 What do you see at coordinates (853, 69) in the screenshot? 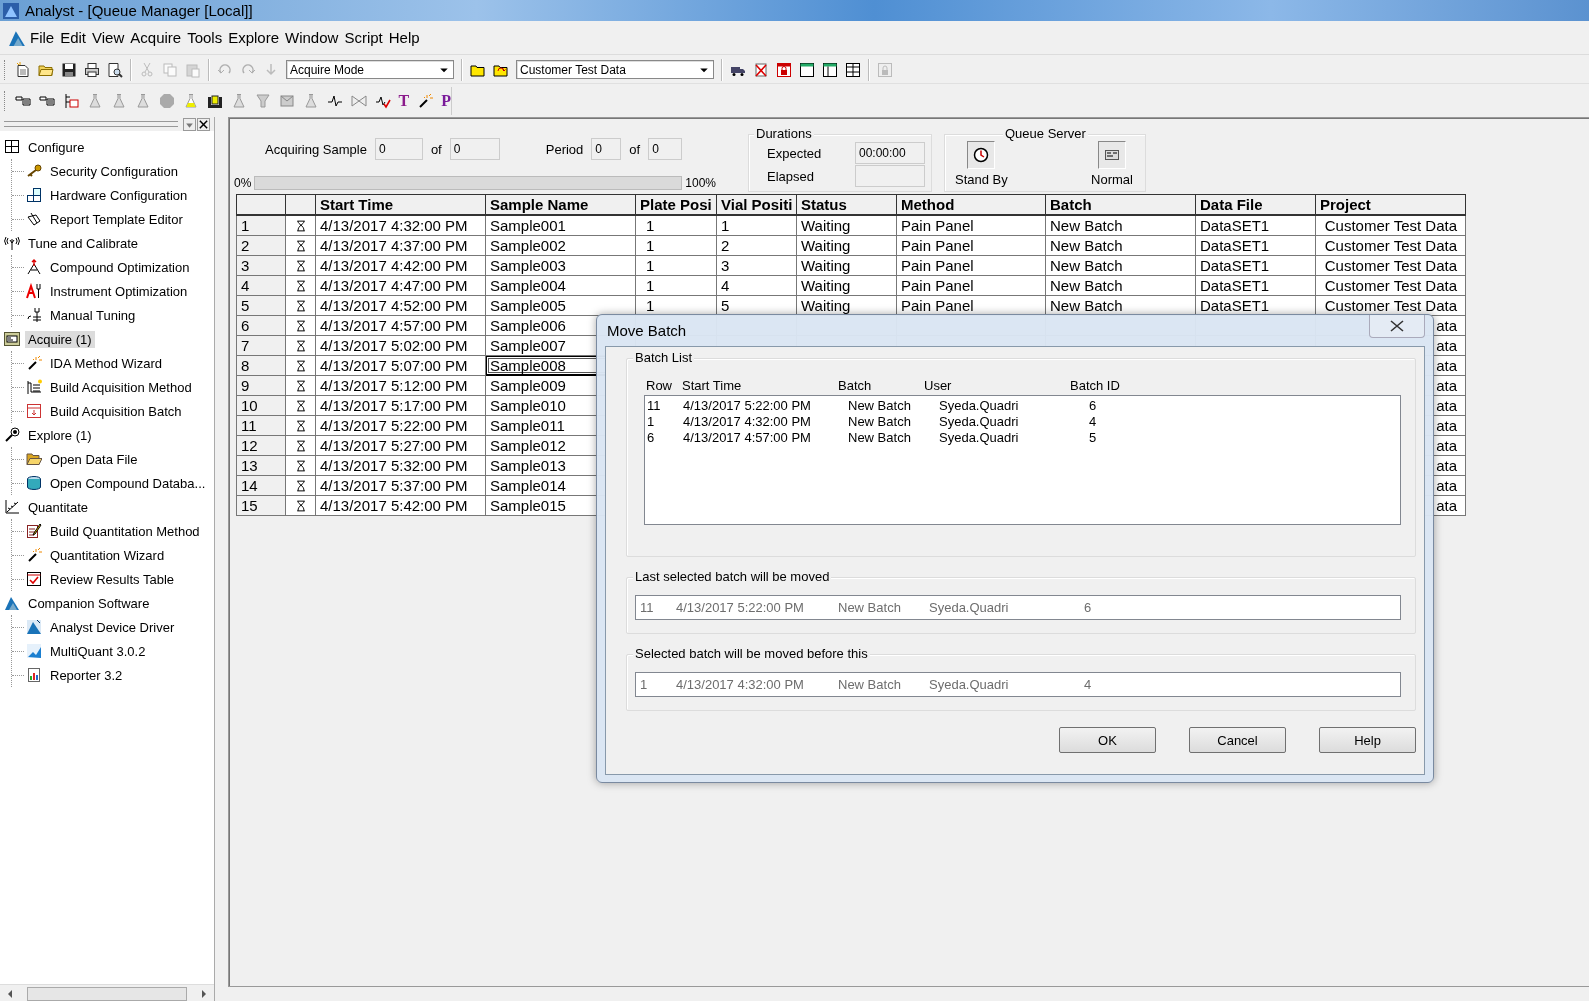
I see `grid-icon` at bounding box center [853, 69].